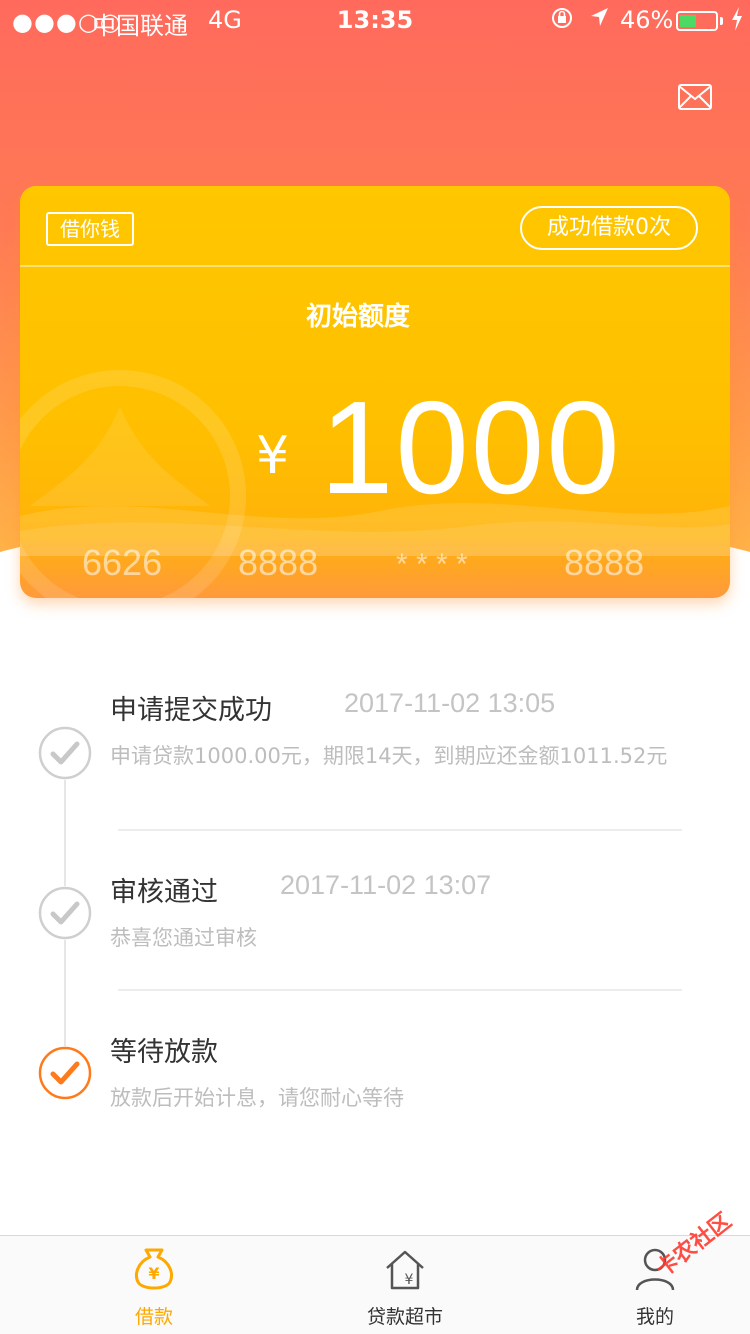 This screenshot has height=1334, width=750. I want to click on tab-loan-market: ¥ 贷款超市, so click(405, 1285).